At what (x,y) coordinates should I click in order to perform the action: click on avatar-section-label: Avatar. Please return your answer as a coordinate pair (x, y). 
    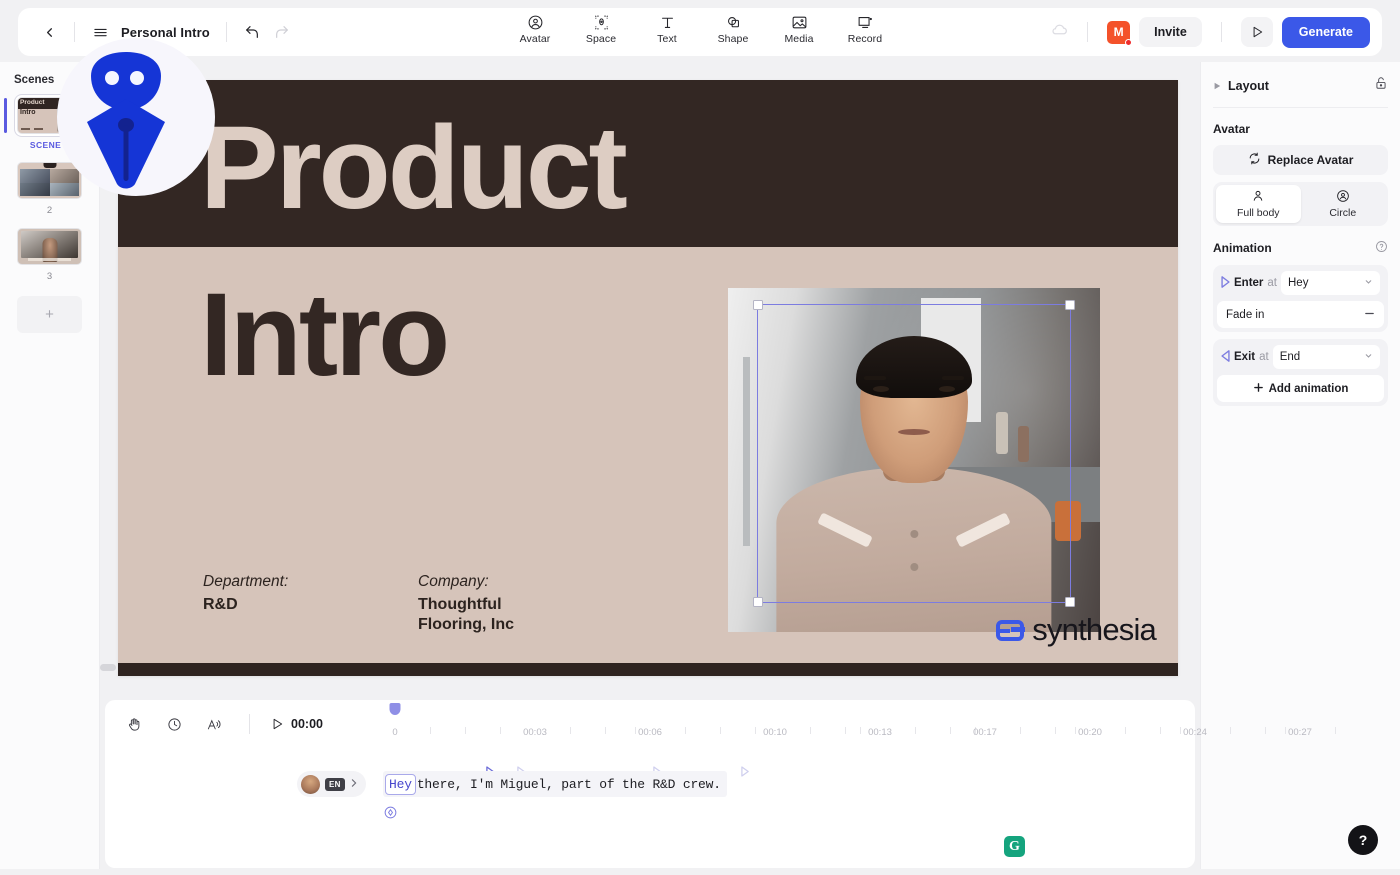
    Looking at the image, I should click on (1231, 129).